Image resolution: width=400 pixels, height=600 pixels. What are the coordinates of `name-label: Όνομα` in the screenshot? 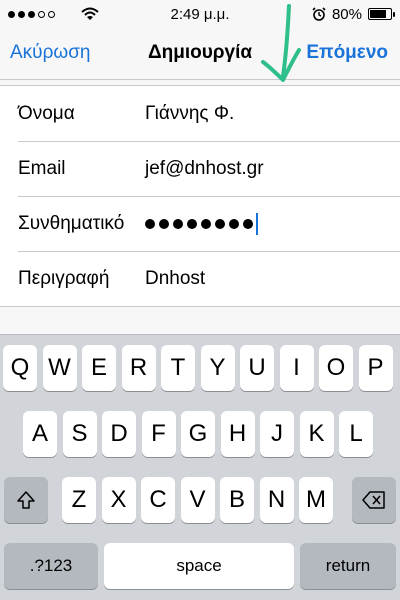 It's located at (46, 113).